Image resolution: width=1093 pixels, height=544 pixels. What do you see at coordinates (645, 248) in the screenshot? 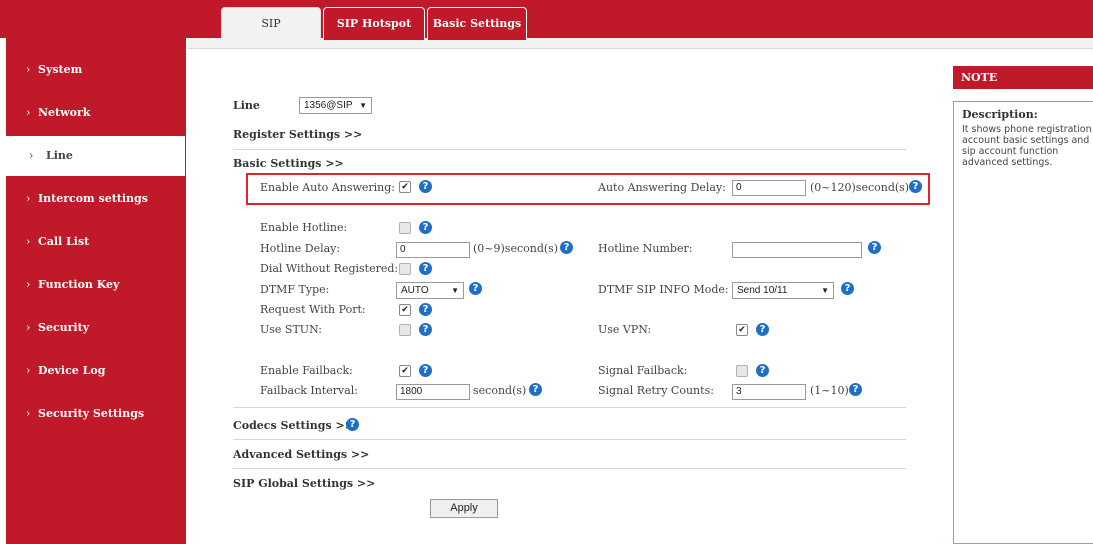
I see `hotline-number-label: Hotline Number:` at bounding box center [645, 248].